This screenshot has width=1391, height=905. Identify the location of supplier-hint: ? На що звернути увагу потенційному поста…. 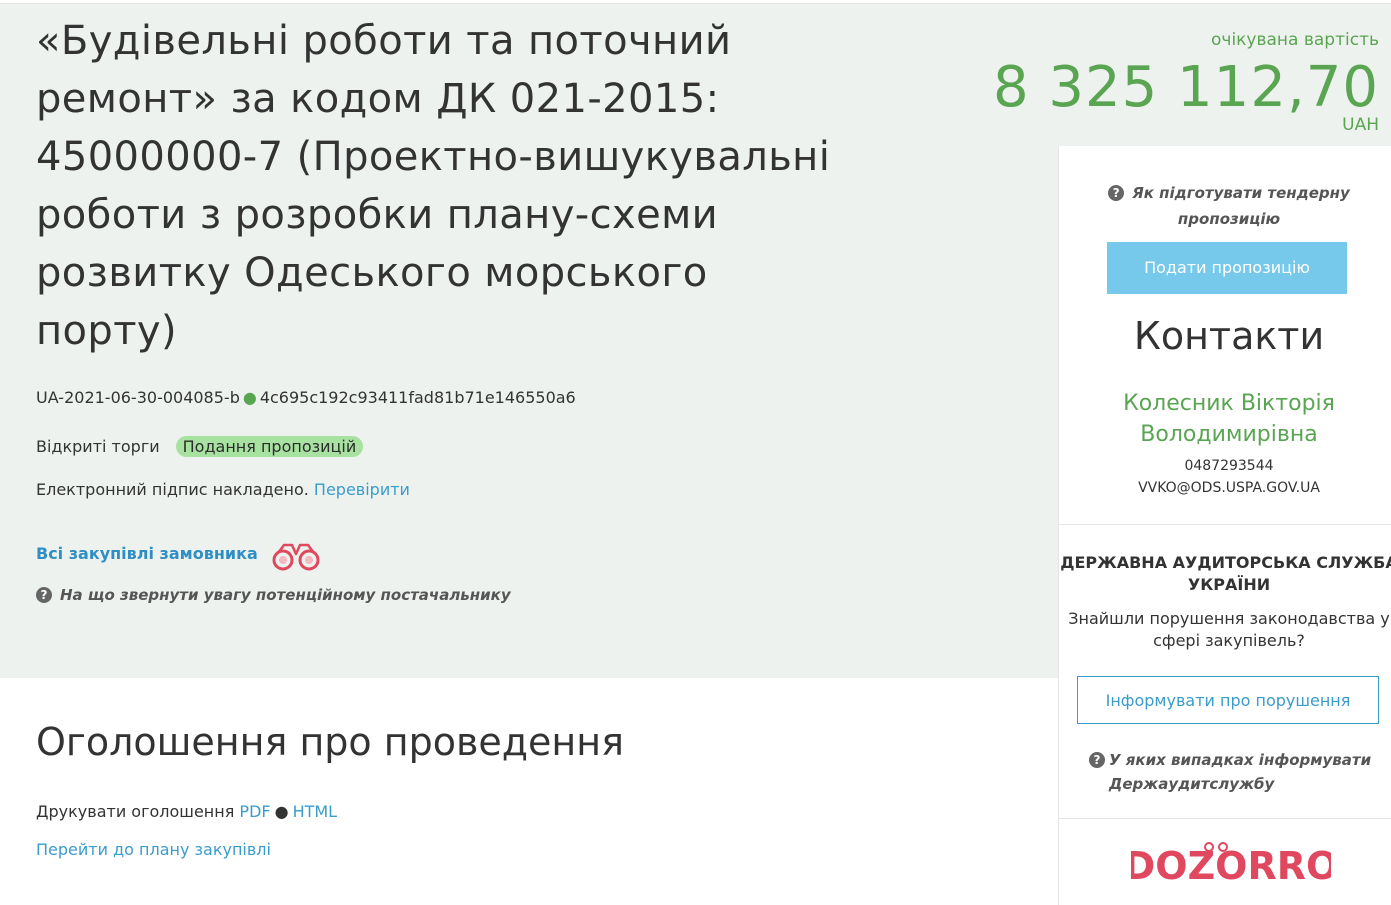
(273, 595).